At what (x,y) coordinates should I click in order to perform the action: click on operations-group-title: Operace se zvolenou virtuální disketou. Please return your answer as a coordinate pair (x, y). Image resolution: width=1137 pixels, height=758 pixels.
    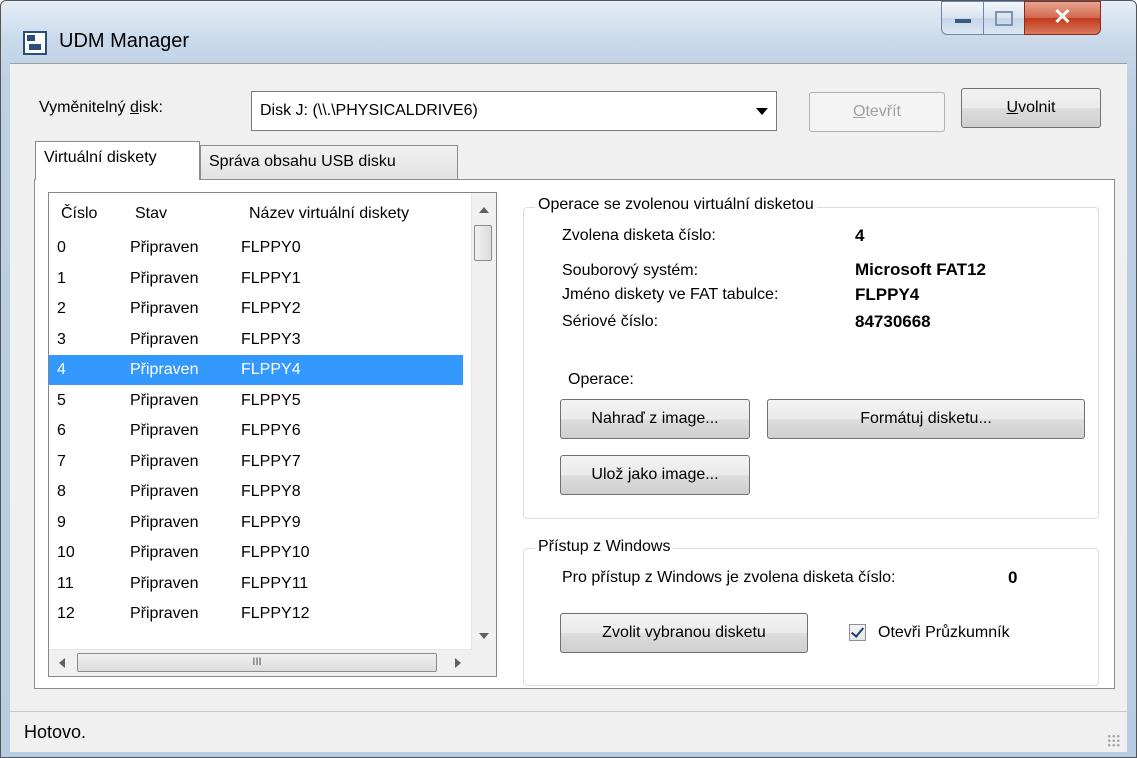
    Looking at the image, I should click on (676, 205).